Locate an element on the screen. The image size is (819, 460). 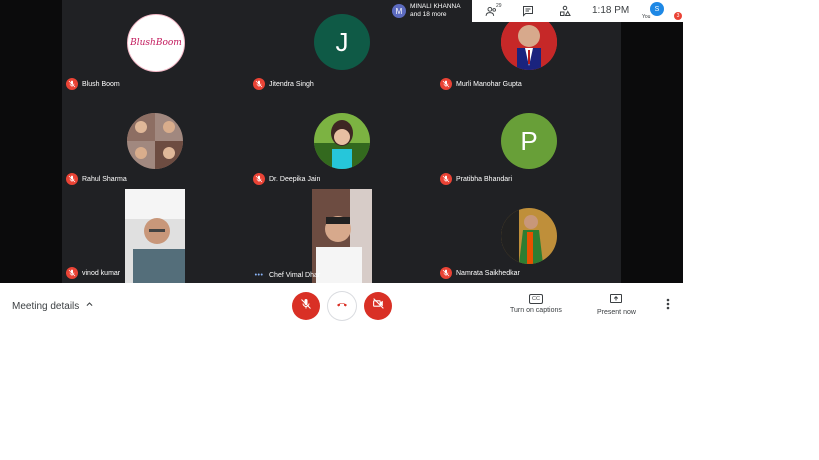
participant-name: vinod kumar is located at coordinates (101, 273).